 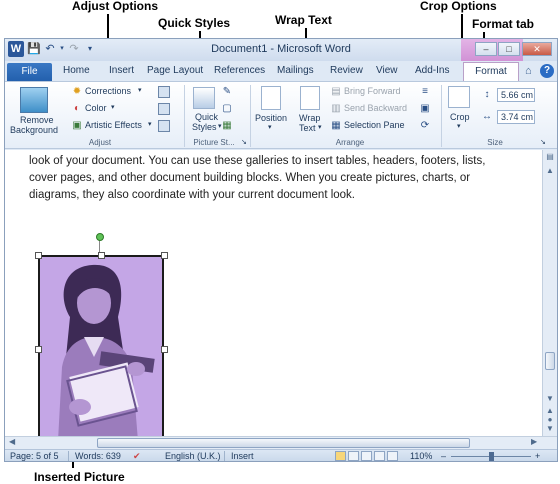 I want to click on close-button: ✕, so click(x=537, y=49).